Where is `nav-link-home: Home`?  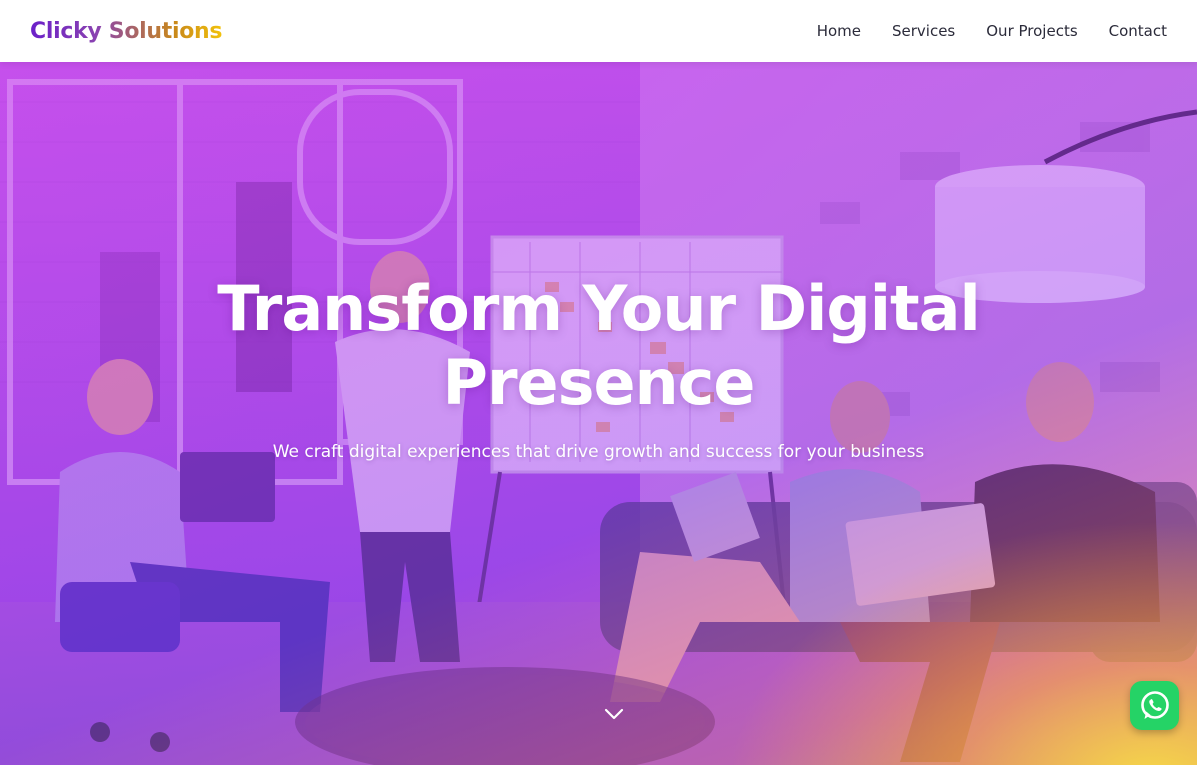
nav-link-home: Home is located at coordinates (839, 31).